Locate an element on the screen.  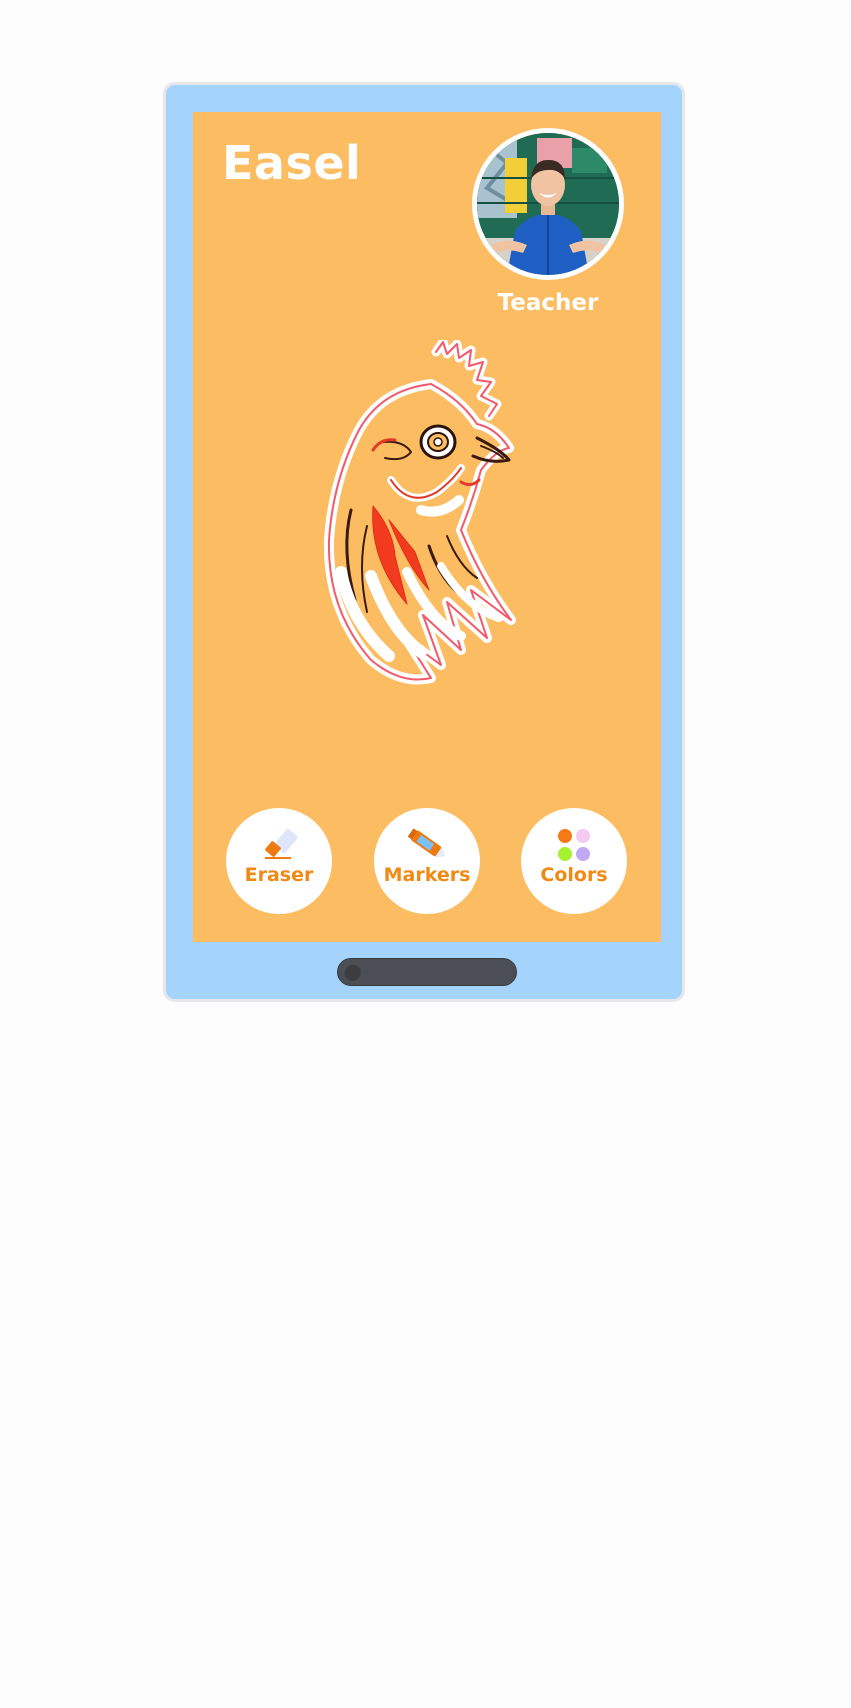
home-button-icon is located at coordinates (352, 972).